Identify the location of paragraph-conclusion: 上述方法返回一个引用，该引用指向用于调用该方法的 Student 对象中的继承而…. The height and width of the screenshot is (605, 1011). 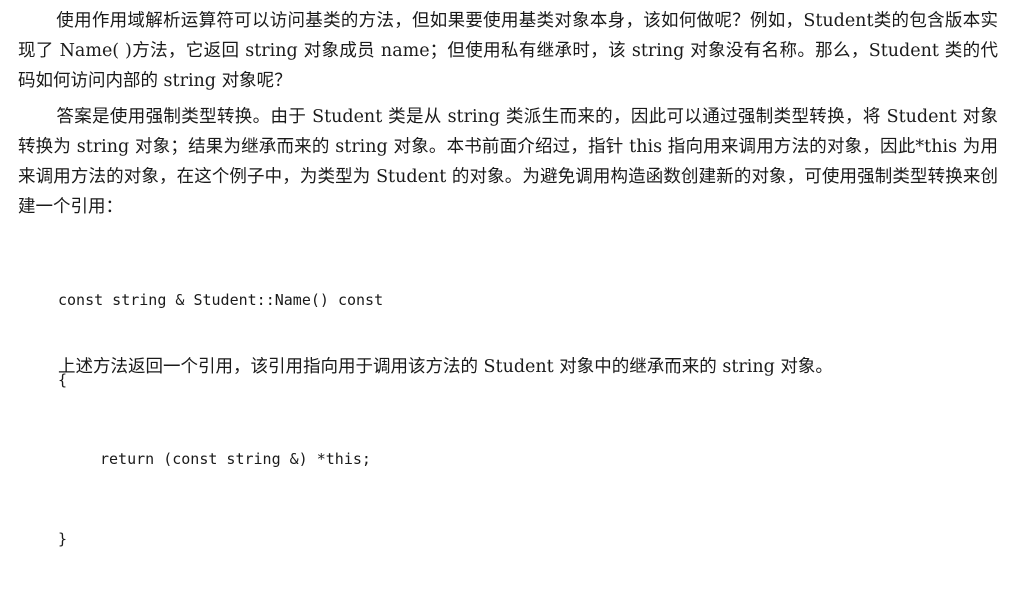
(528, 367).